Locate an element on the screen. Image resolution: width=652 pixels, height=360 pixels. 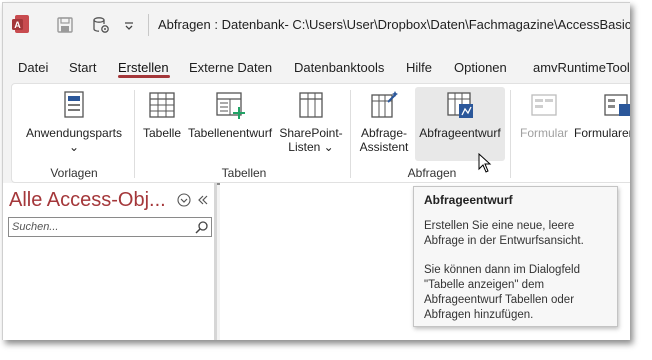
sharepoint-label-line1: SharePoint- is located at coordinates (311, 133).